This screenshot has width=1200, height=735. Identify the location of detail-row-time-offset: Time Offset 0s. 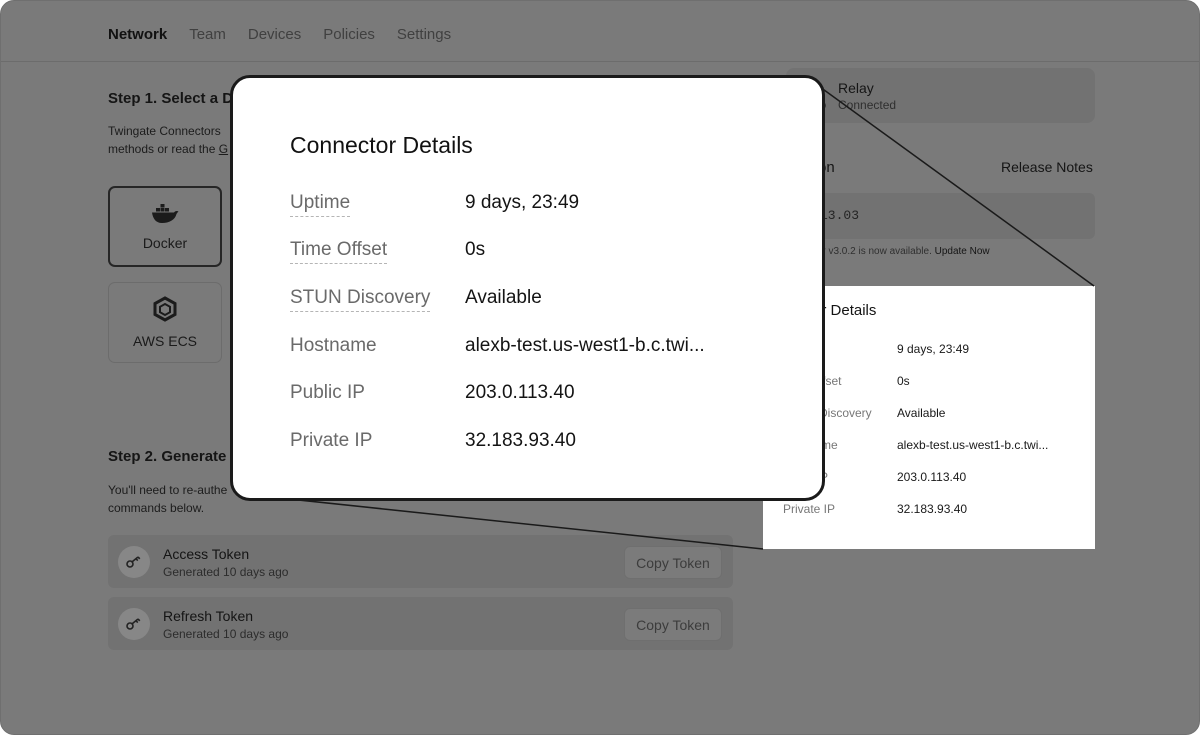
(527, 254).